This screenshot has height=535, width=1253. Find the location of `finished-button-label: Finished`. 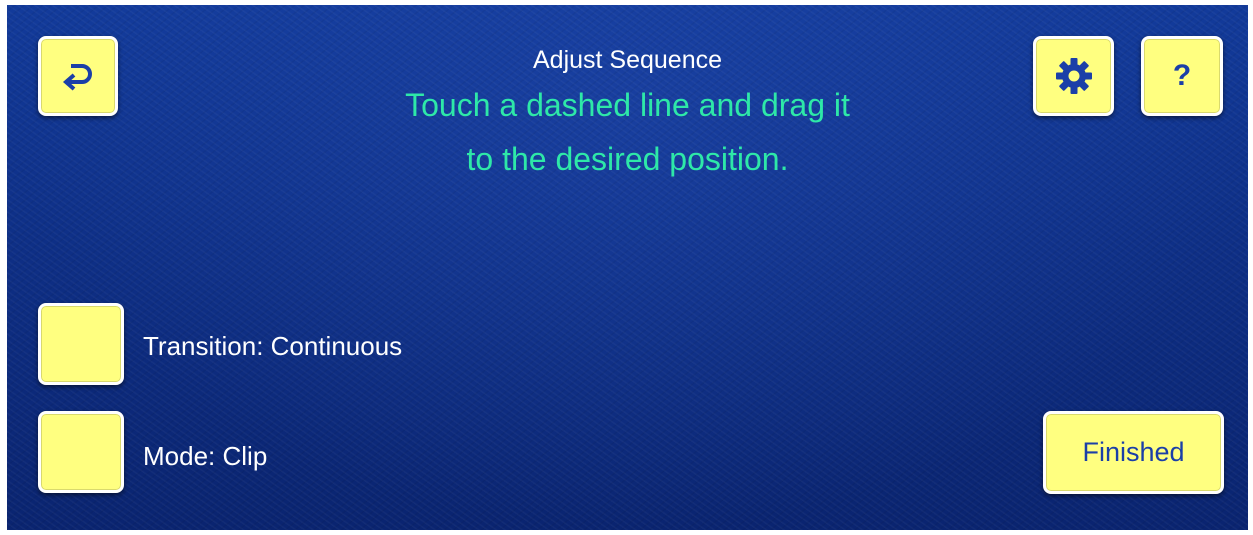

finished-button-label: Finished is located at coordinates (1133, 452).